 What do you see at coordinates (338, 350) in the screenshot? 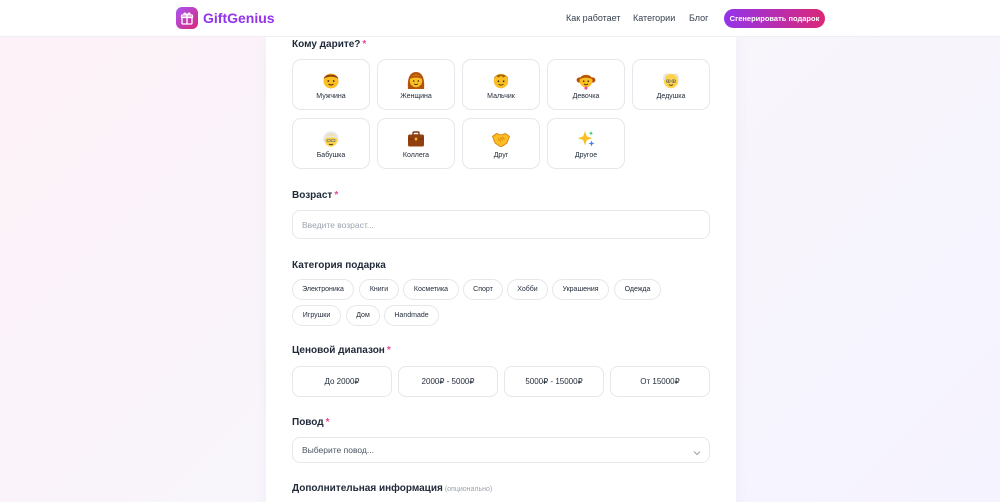
I see `price-label-text: Ценовой диапазон` at bounding box center [338, 350].